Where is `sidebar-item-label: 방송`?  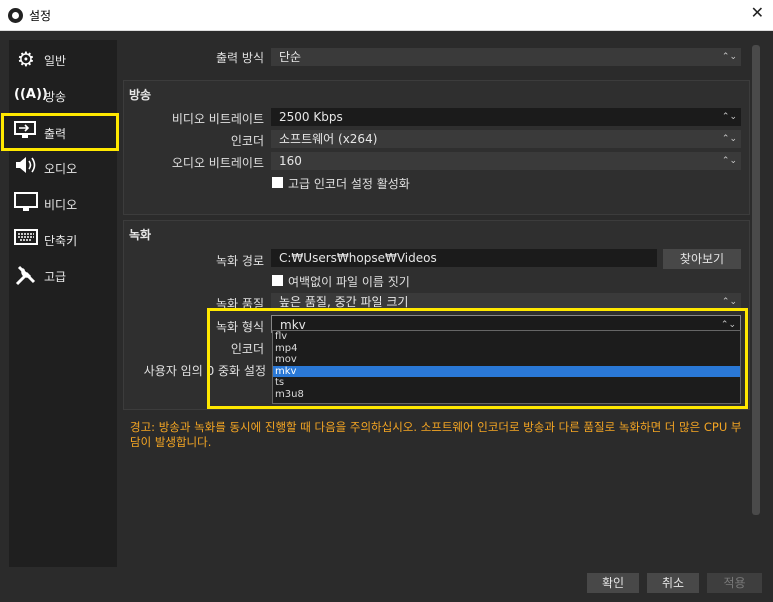 sidebar-item-label: 방송 is located at coordinates (55, 97).